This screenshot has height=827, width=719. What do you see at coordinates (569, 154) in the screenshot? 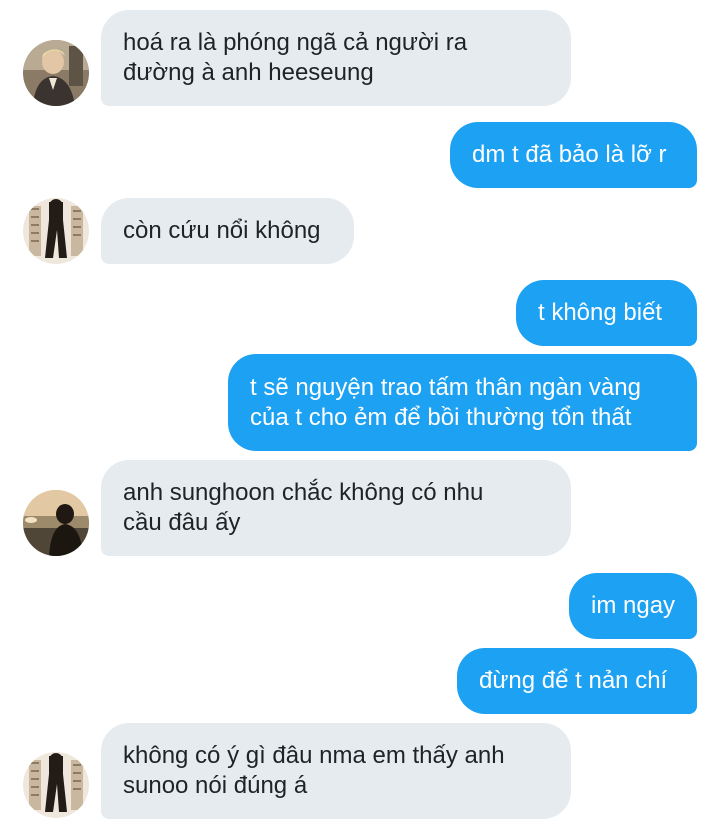
I see `message-text-line: dm t đã bảo là lỡ r` at bounding box center [569, 154].